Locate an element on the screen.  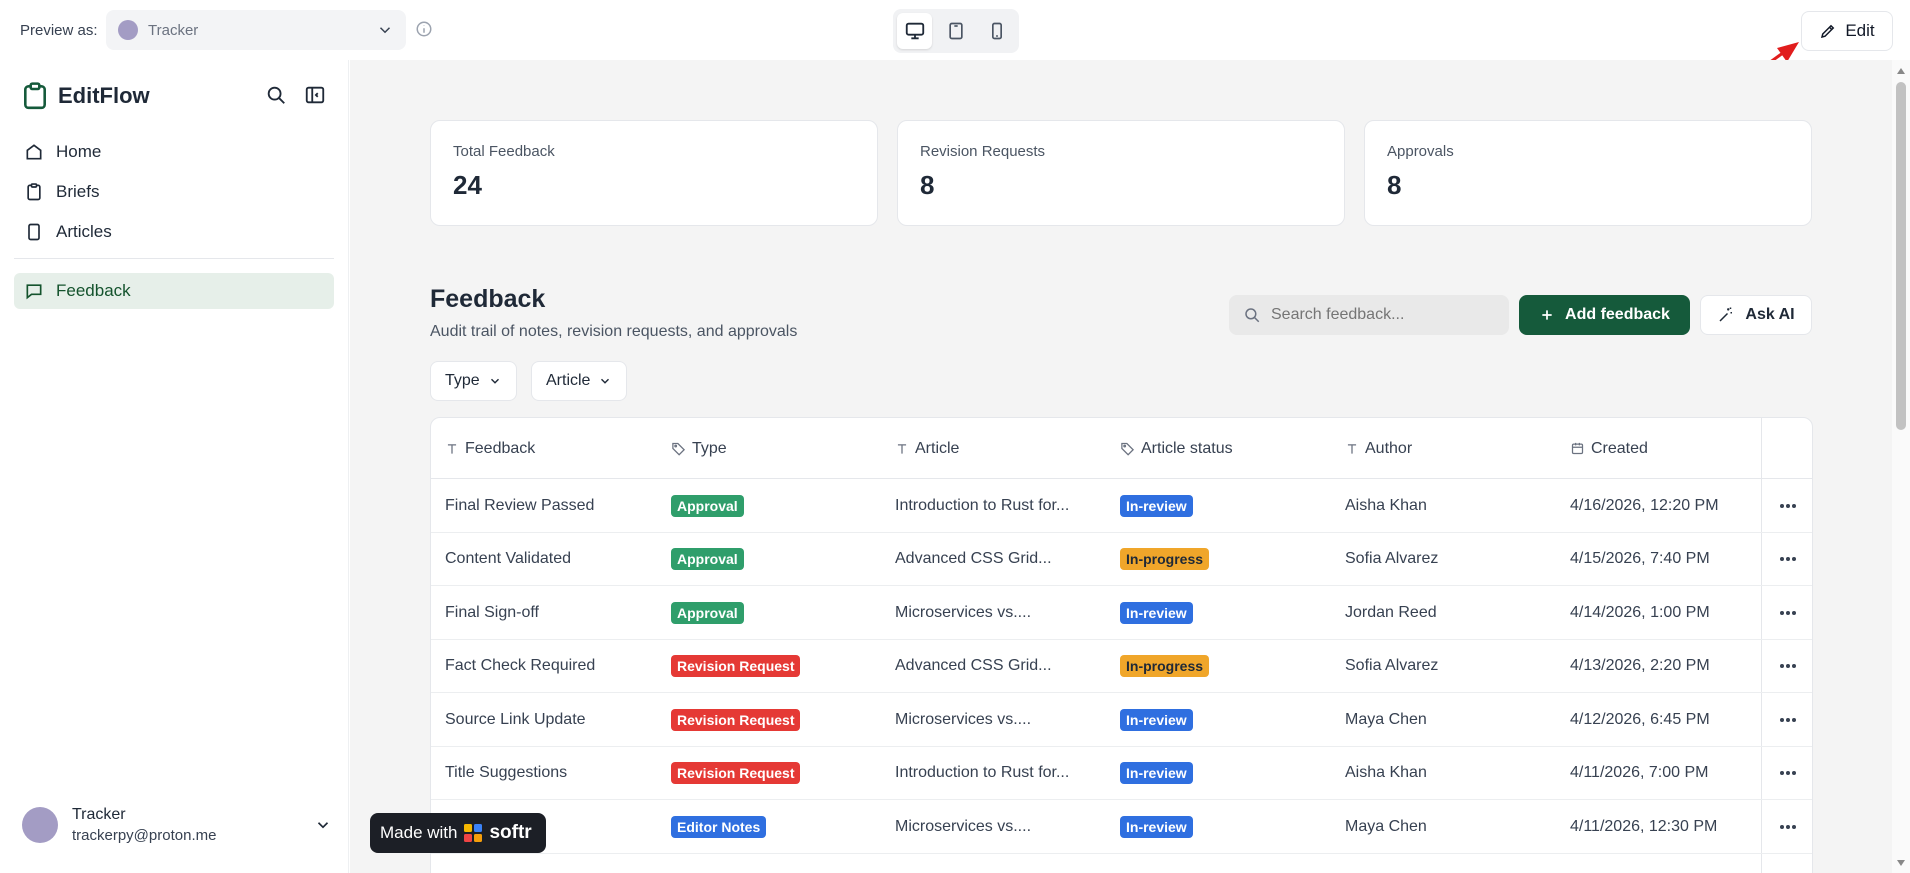
avatar is located at coordinates (40, 825).